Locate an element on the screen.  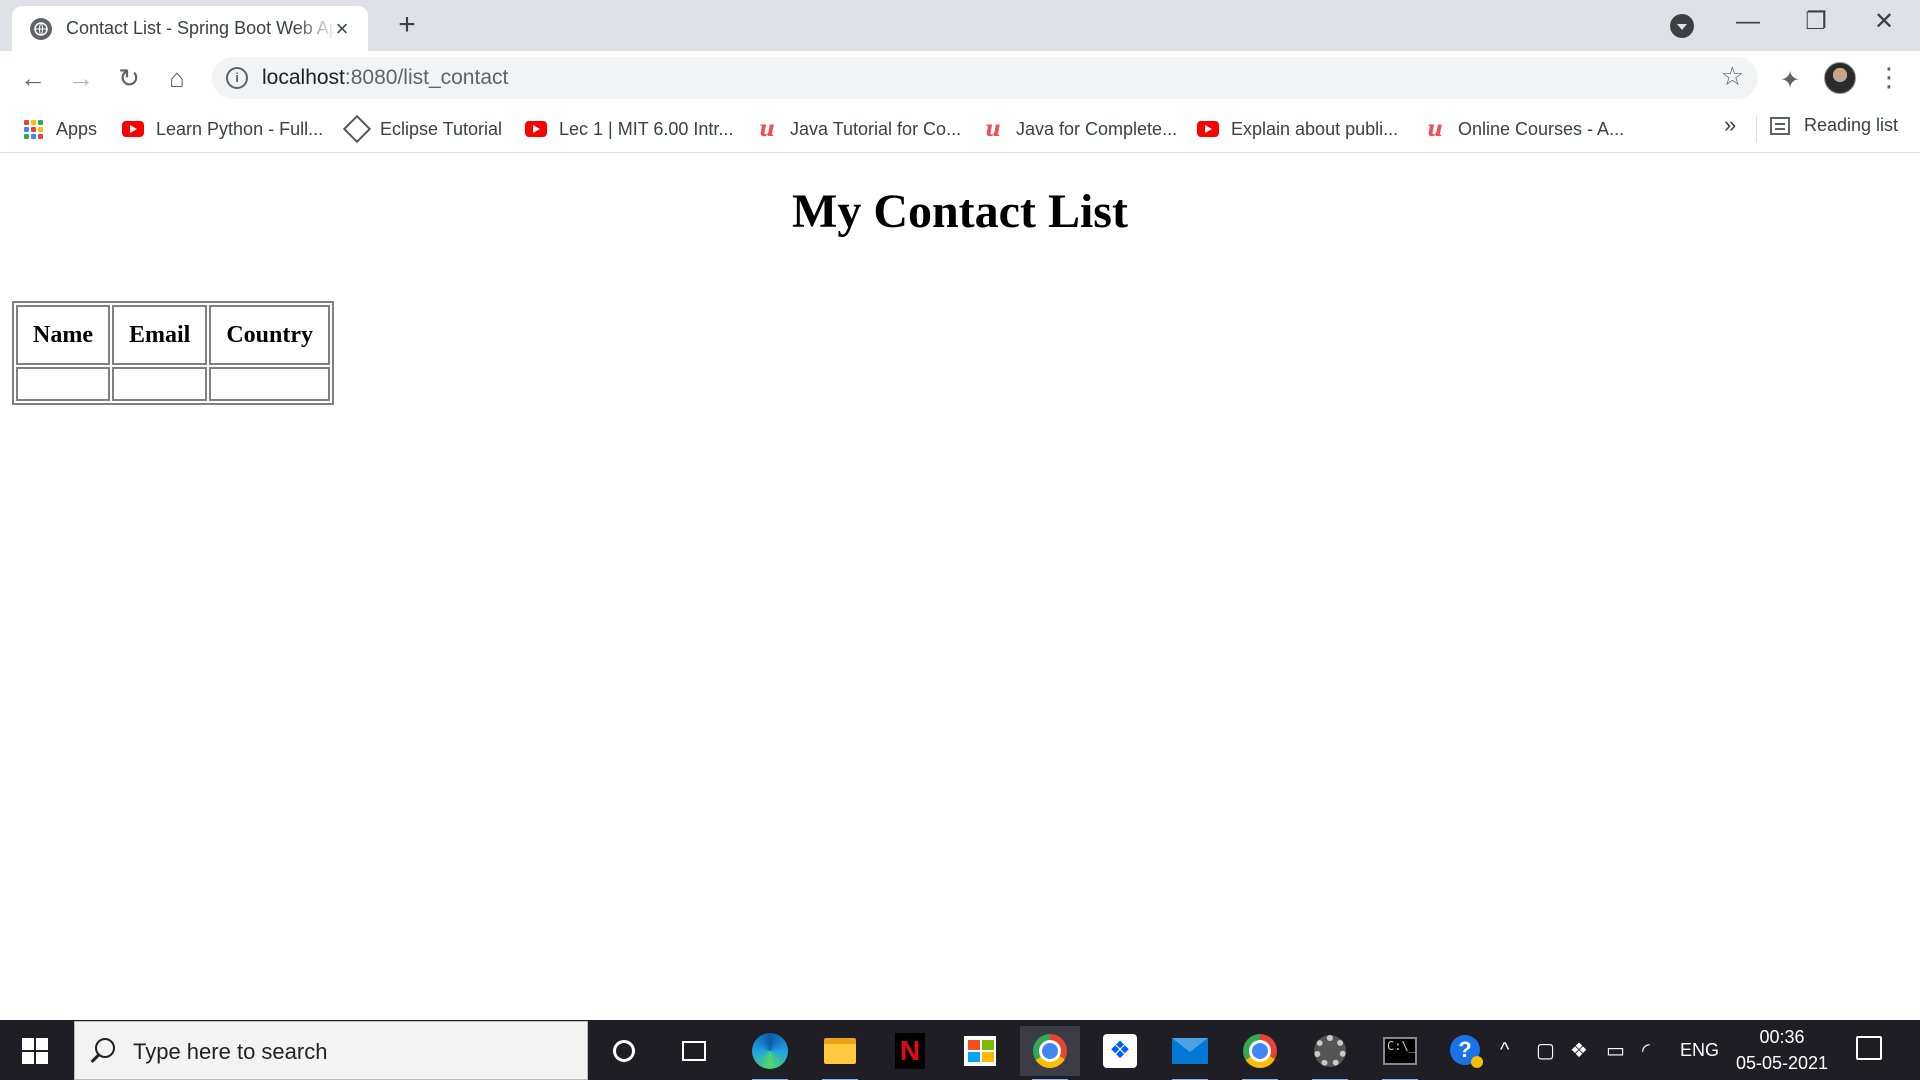
language-indicator: ENG is located at coordinates (1699, 1050).